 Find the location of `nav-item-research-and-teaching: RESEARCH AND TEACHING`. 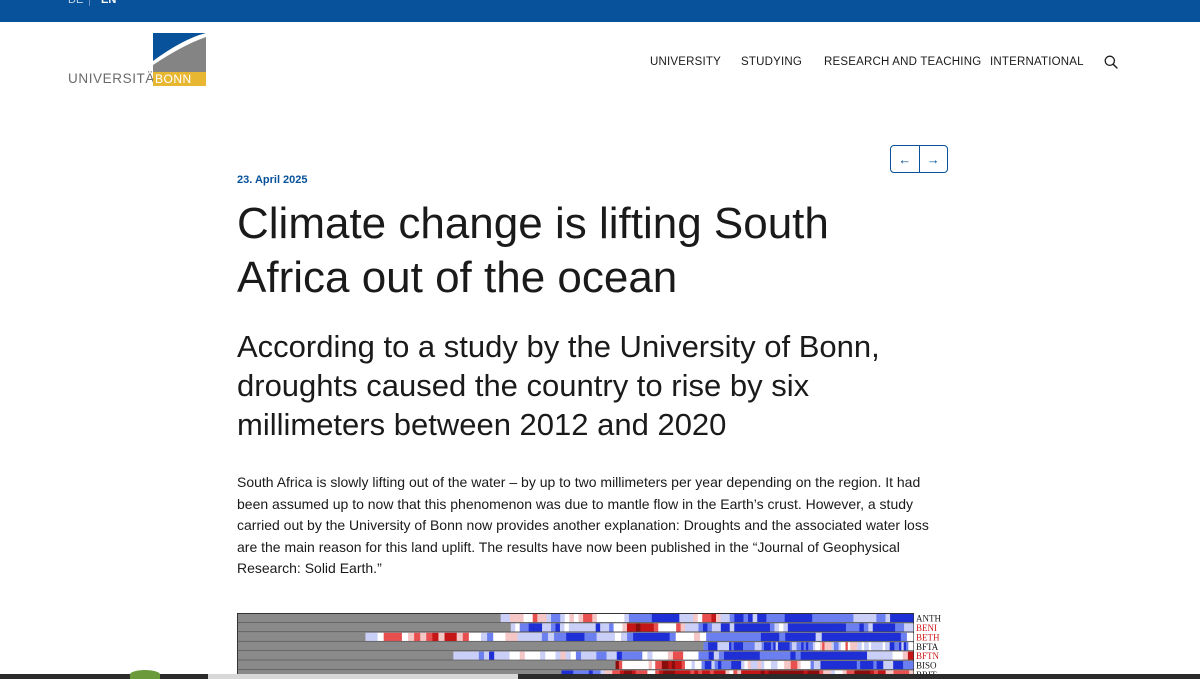

nav-item-research-and-teaching: RESEARCH AND TEACHING is located at coordinates (902, 62).